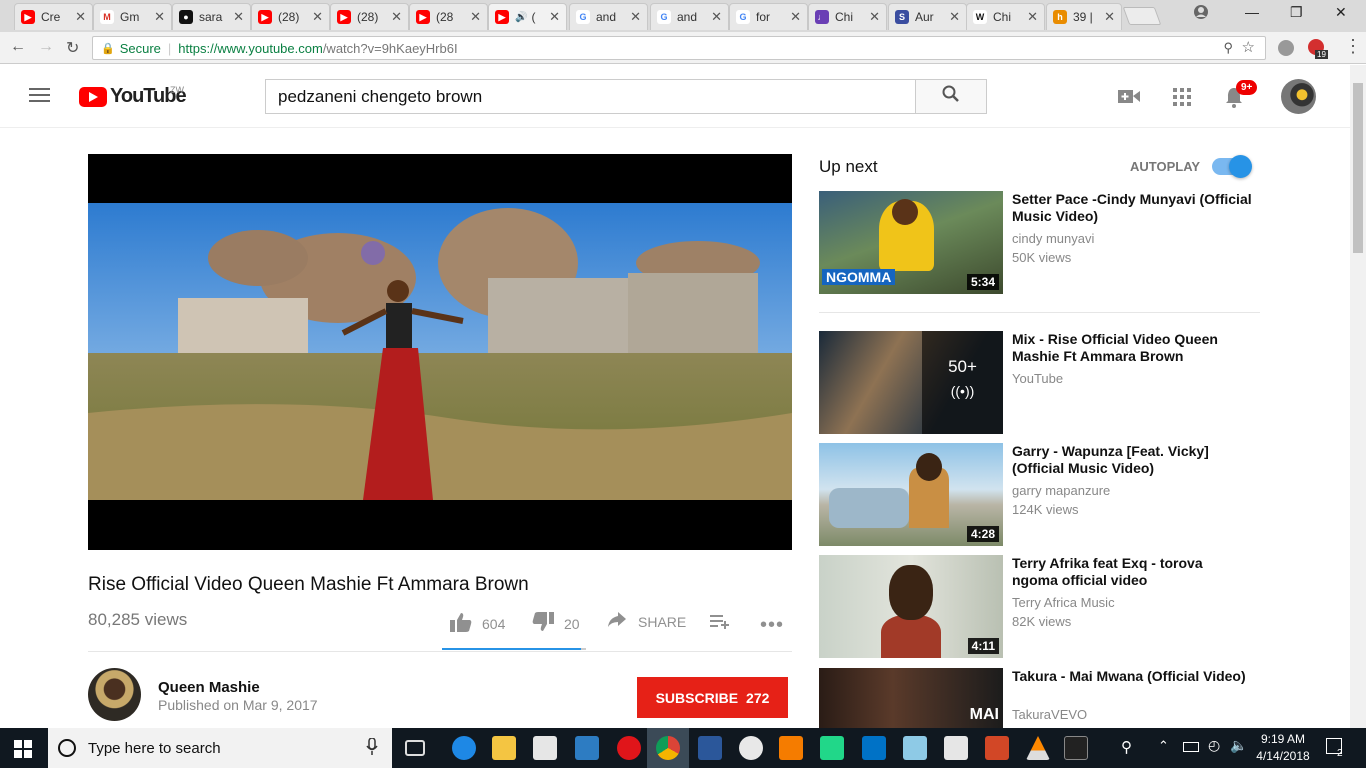 This screenshot has height=768, width=1366. What do you see at coordinates (1129, 99) in the screenshot?
I see `upload-video-icon` at bounding box center [1129, 99].